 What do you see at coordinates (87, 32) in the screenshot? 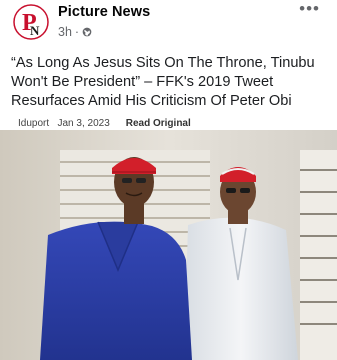
I see `globe-icon` at bounding box center [87, 32].